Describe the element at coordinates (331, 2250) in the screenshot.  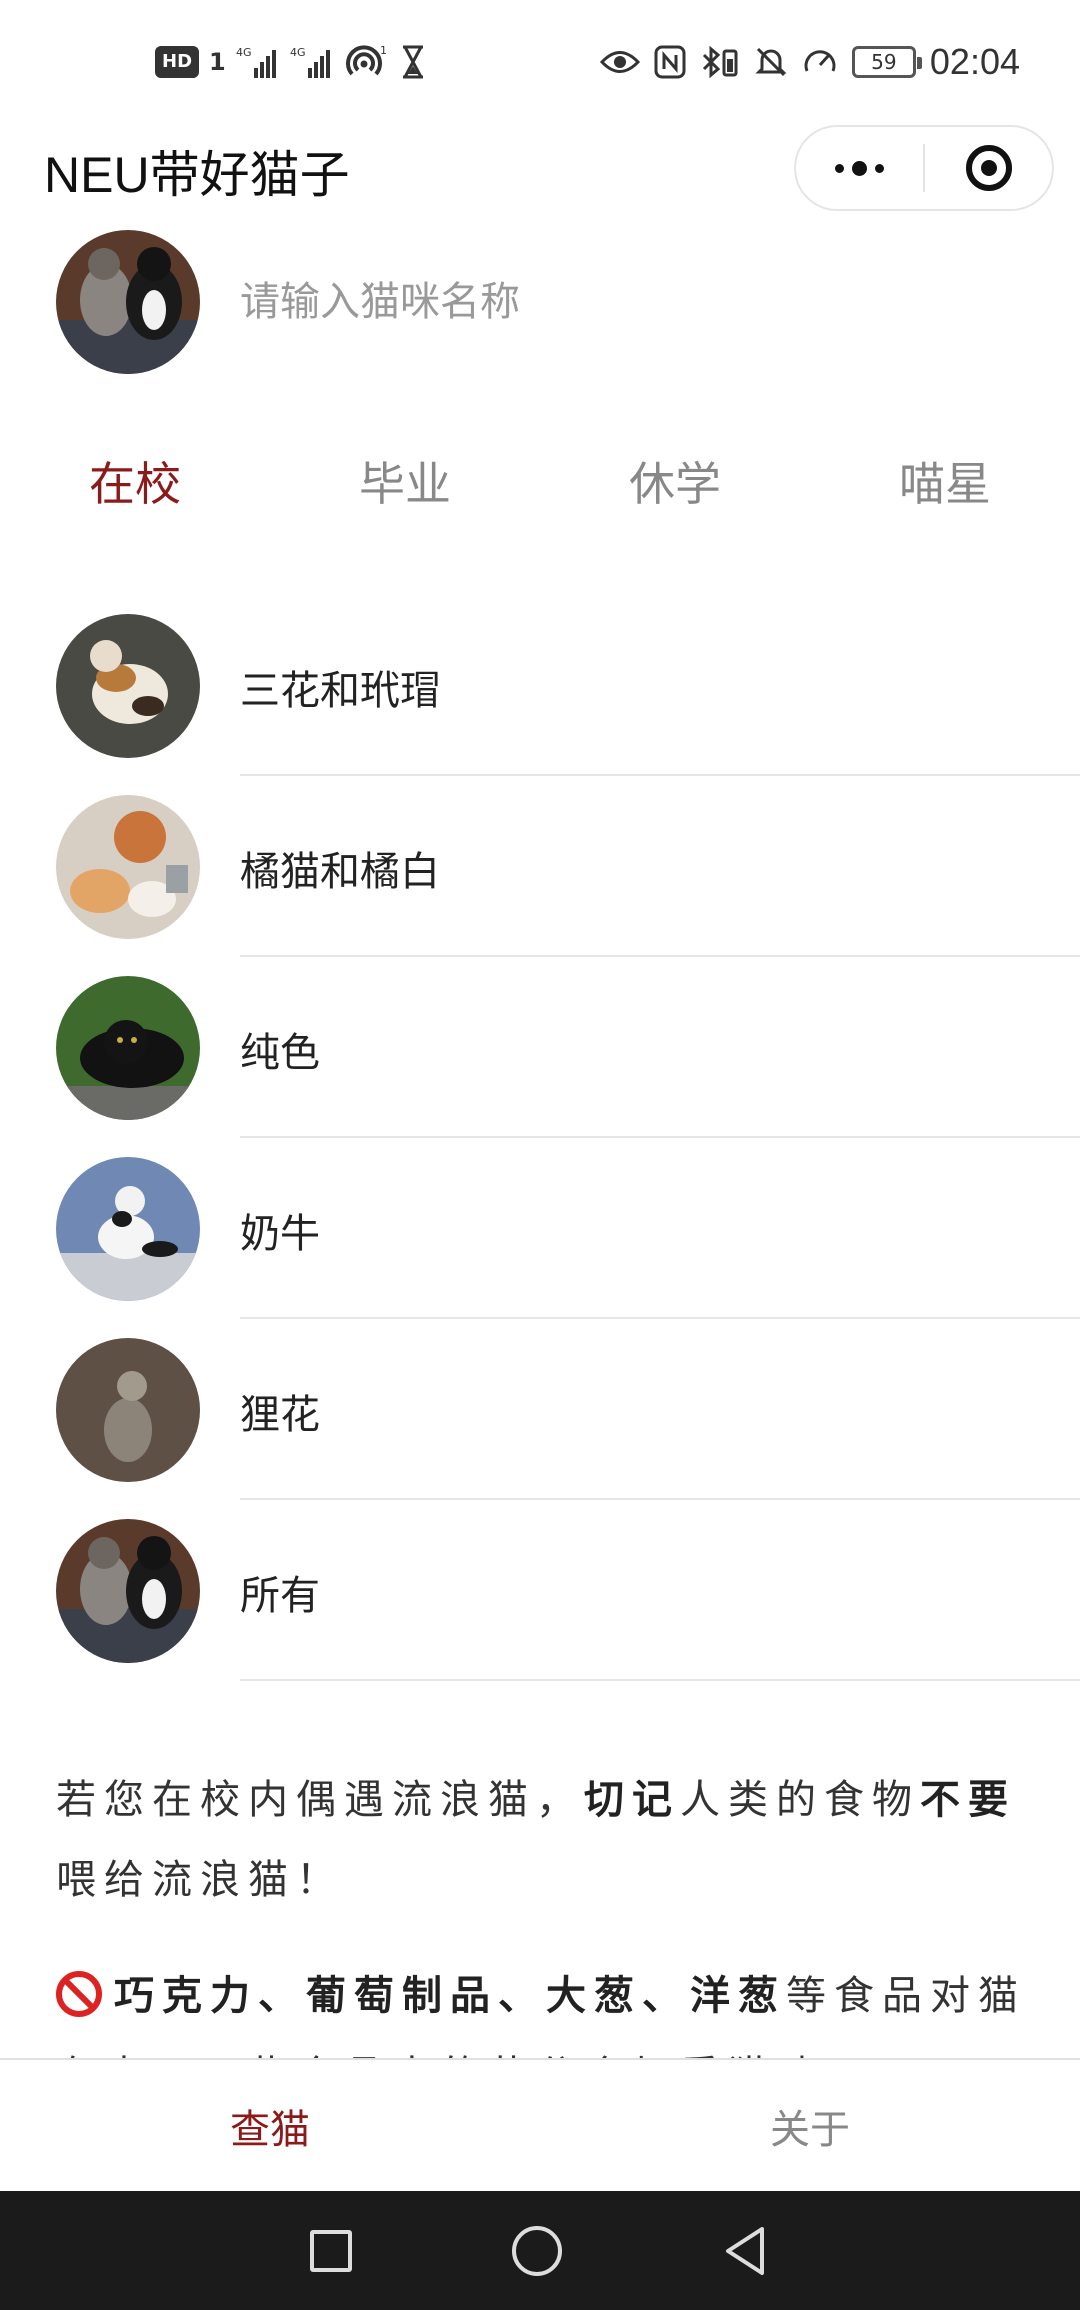
I see `recents-button` at that location.